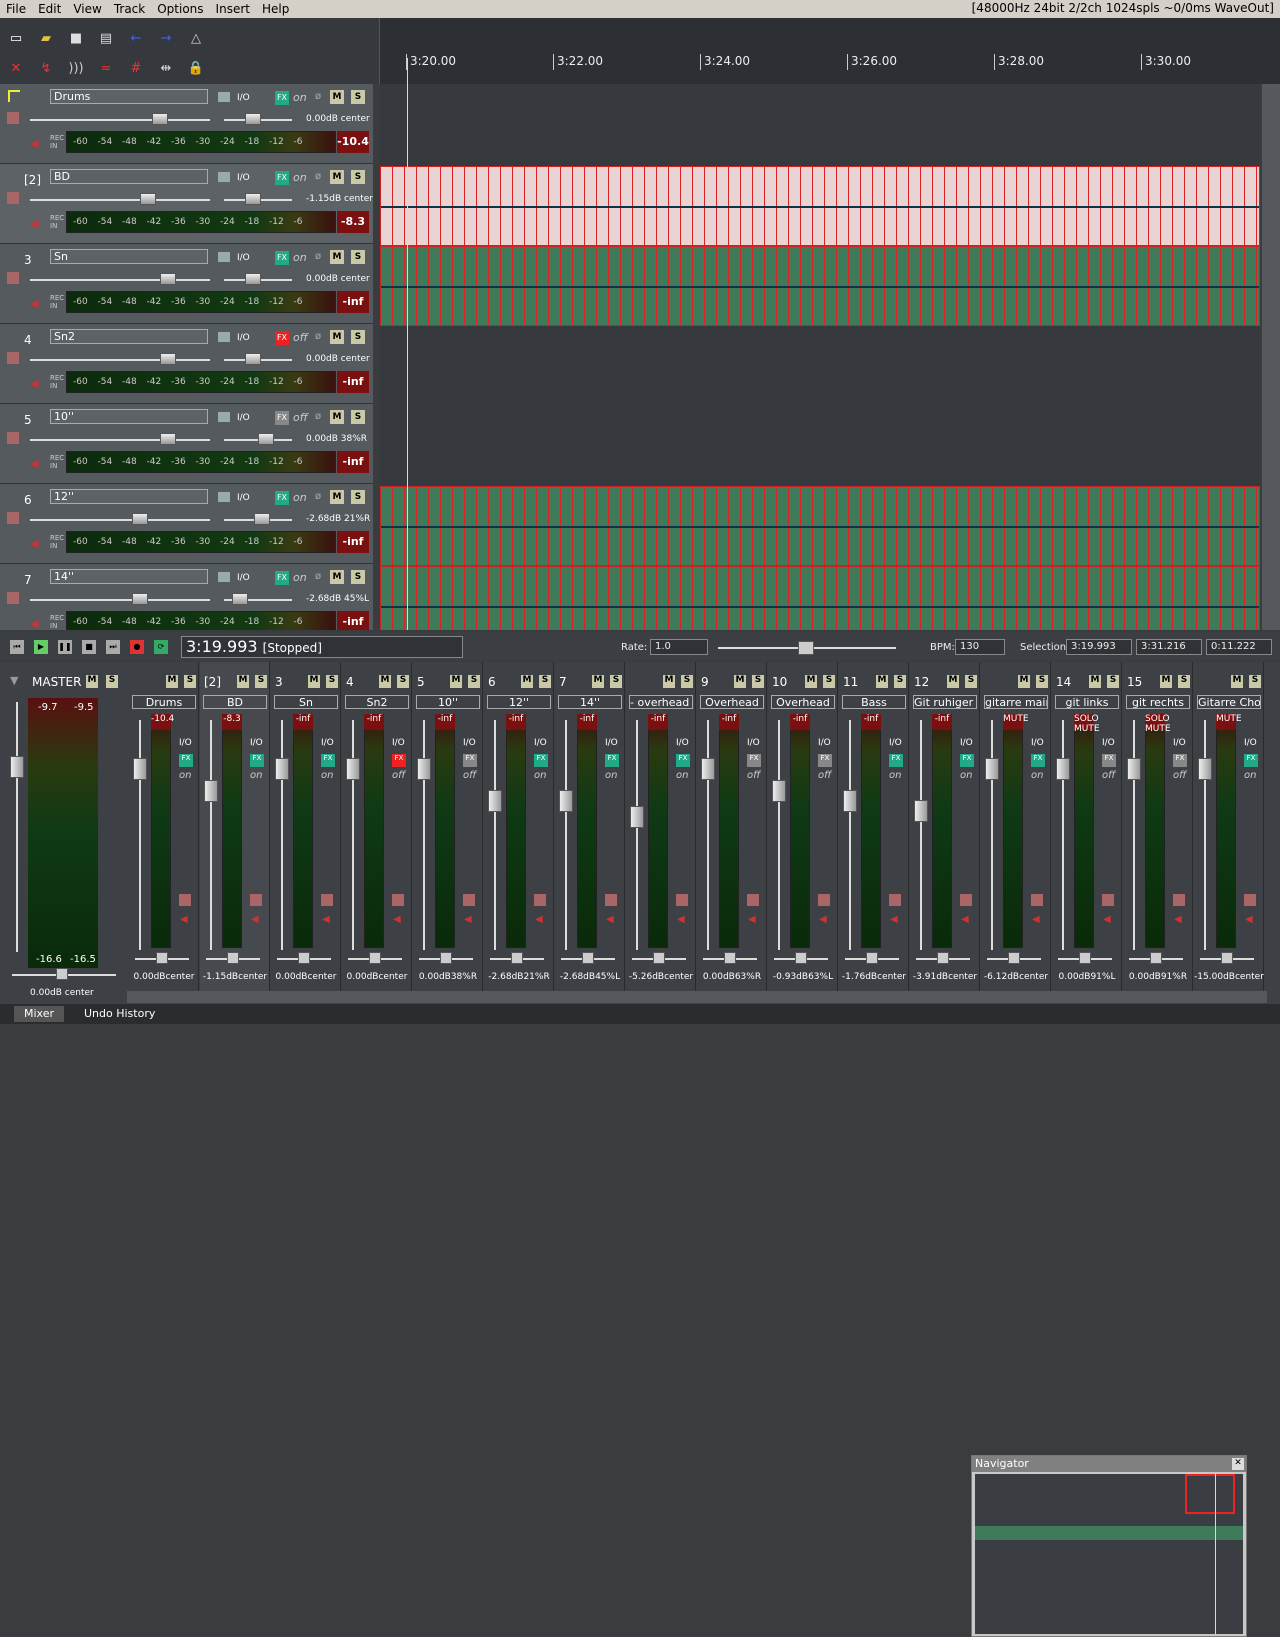 This screenshot has width=1280, height=1637. Describe the element at coordinates (46, 38) in the screenshot. I see `open-icon: ▰` at that location.